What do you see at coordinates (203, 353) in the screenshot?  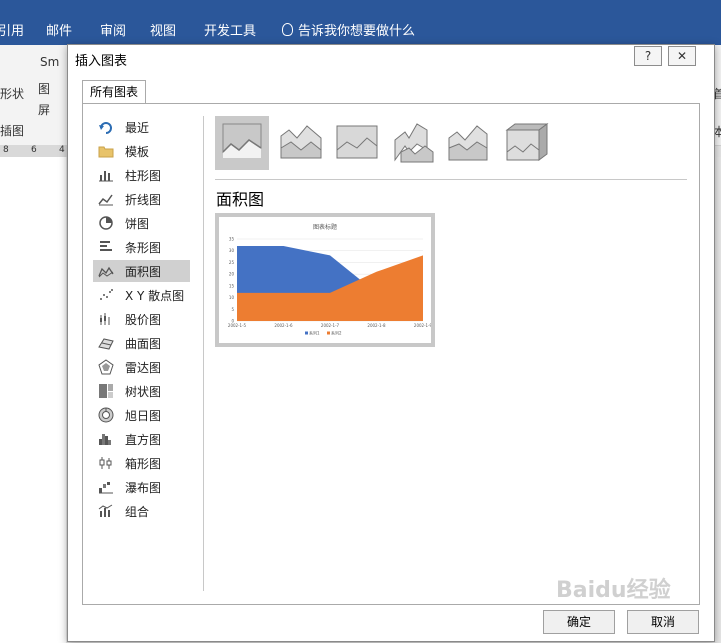 I see `vertical-divider` at bounding box center [203, 353].